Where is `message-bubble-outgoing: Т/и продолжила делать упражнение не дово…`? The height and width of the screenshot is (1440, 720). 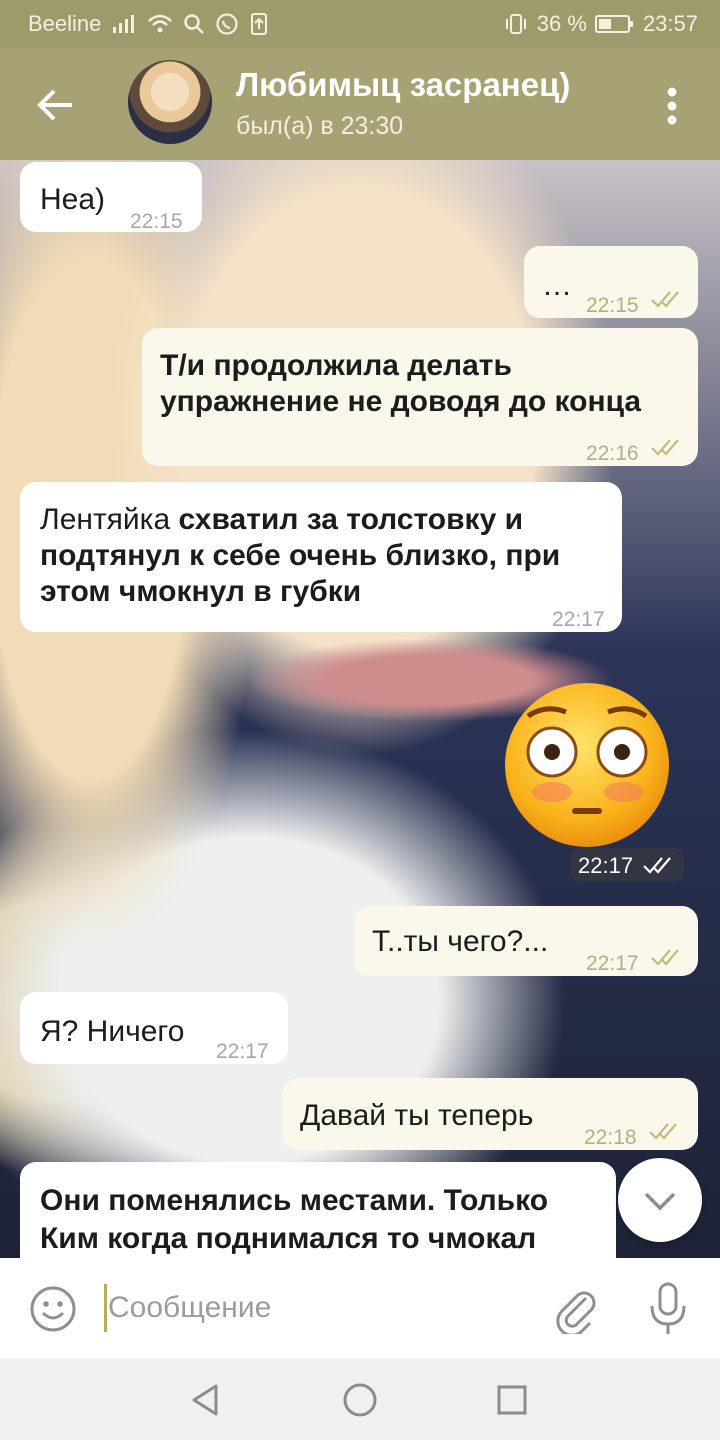
message-bubble-outgoing: Т/и продолжила делать упражнение не дово… is located at coordinates (420, 397).